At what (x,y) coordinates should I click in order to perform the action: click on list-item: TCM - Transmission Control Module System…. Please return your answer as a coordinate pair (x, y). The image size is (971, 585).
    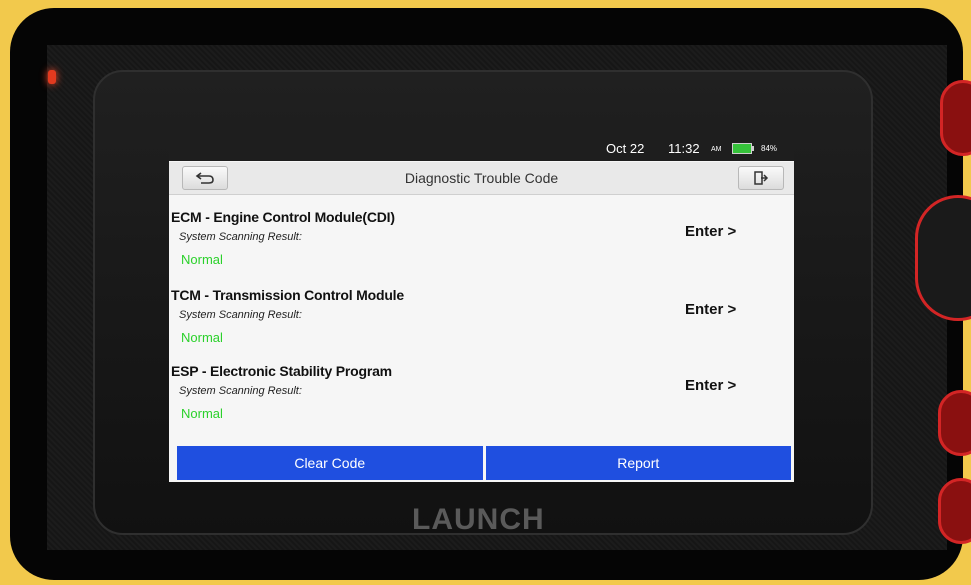
    Looking at the image, I should click on (481, 311).